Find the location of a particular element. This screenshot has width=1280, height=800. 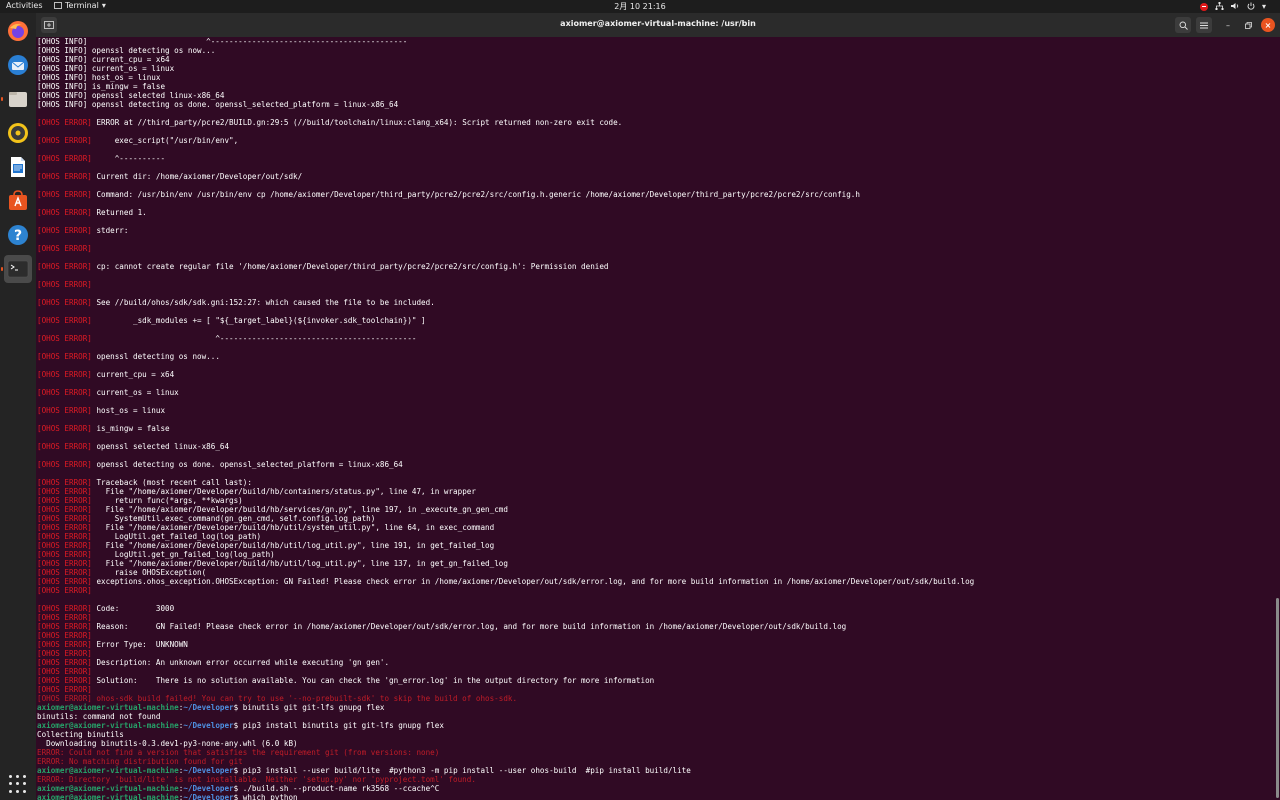

line-text: Collecting binutils is located at coordinates (80, 734).